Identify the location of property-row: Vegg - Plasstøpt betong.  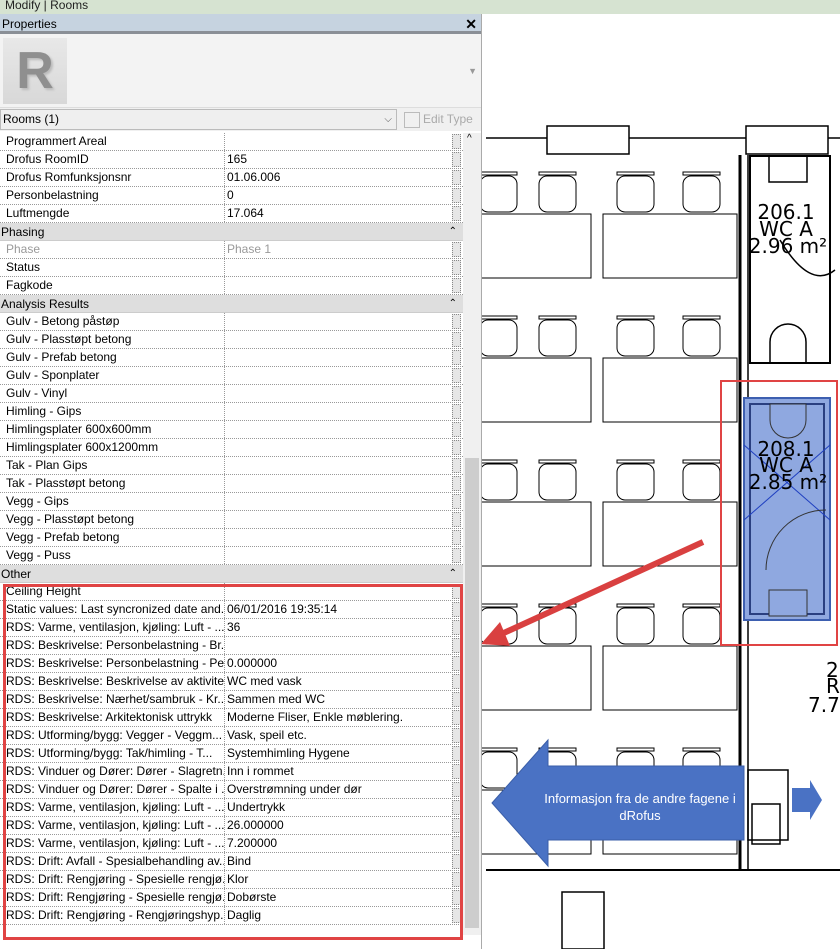
(231, 520).